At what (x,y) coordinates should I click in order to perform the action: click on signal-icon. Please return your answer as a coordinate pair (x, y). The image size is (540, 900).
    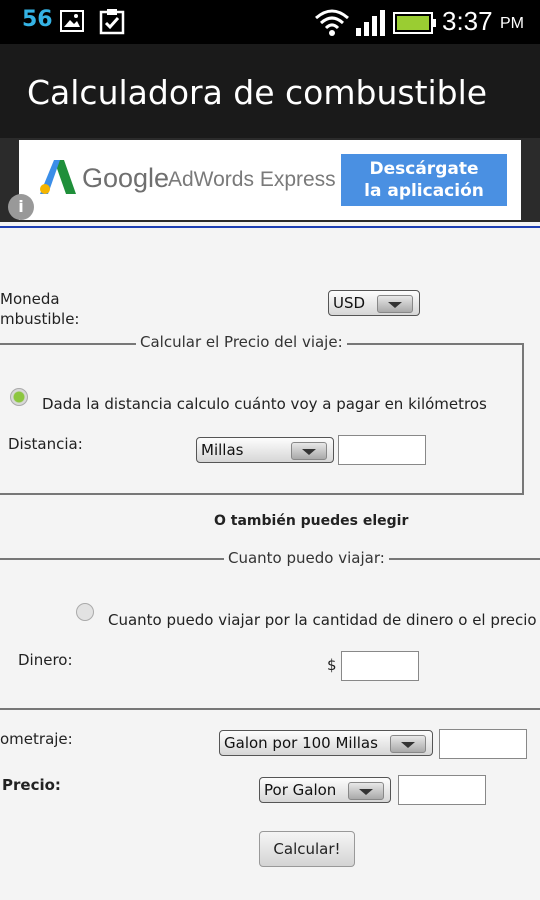
    Looking at the image, I should click on (370, 23).